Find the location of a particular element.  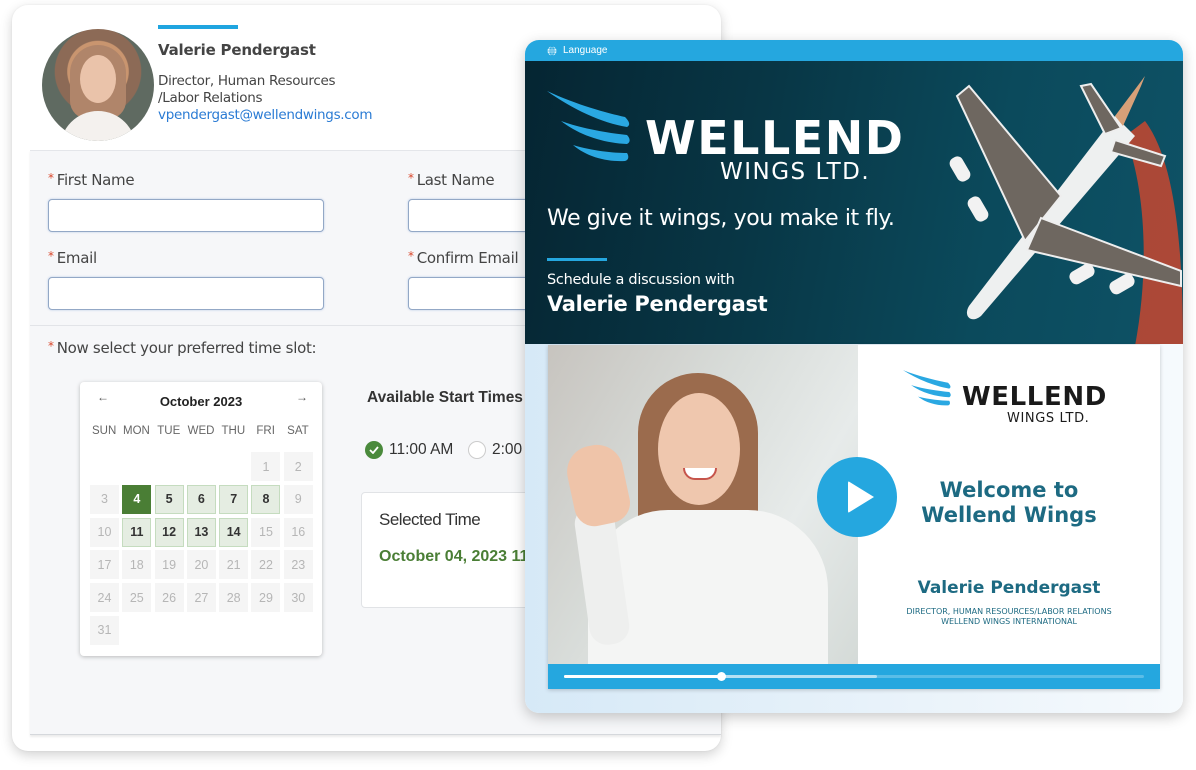

profile-title-line1: Director, Human Resources is located at coordinates (247, 81).